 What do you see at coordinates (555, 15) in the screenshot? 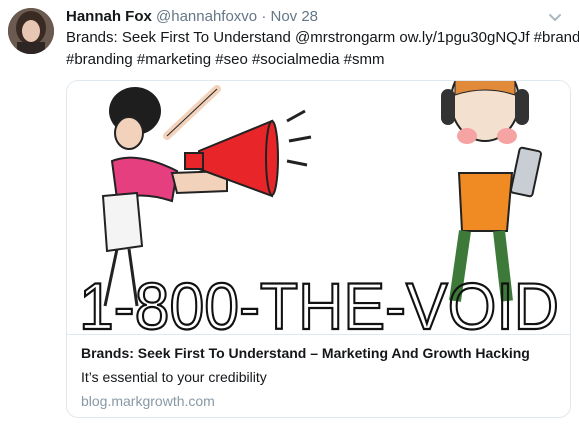
I see `chevron-down-icon` at bounding box center [555, 15].